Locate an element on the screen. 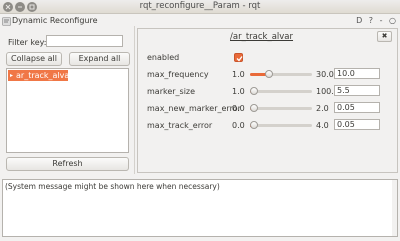 Image resolution: width=400 pixels, height=241 pixels. param-max: 30.0 is located at coordinates (325, 74).